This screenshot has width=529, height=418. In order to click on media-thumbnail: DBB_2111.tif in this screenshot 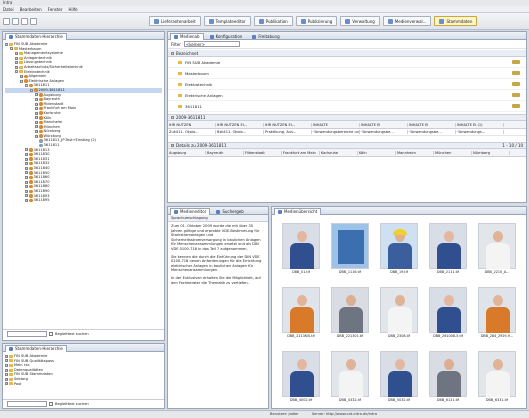, I will do `click(448, 254)`.